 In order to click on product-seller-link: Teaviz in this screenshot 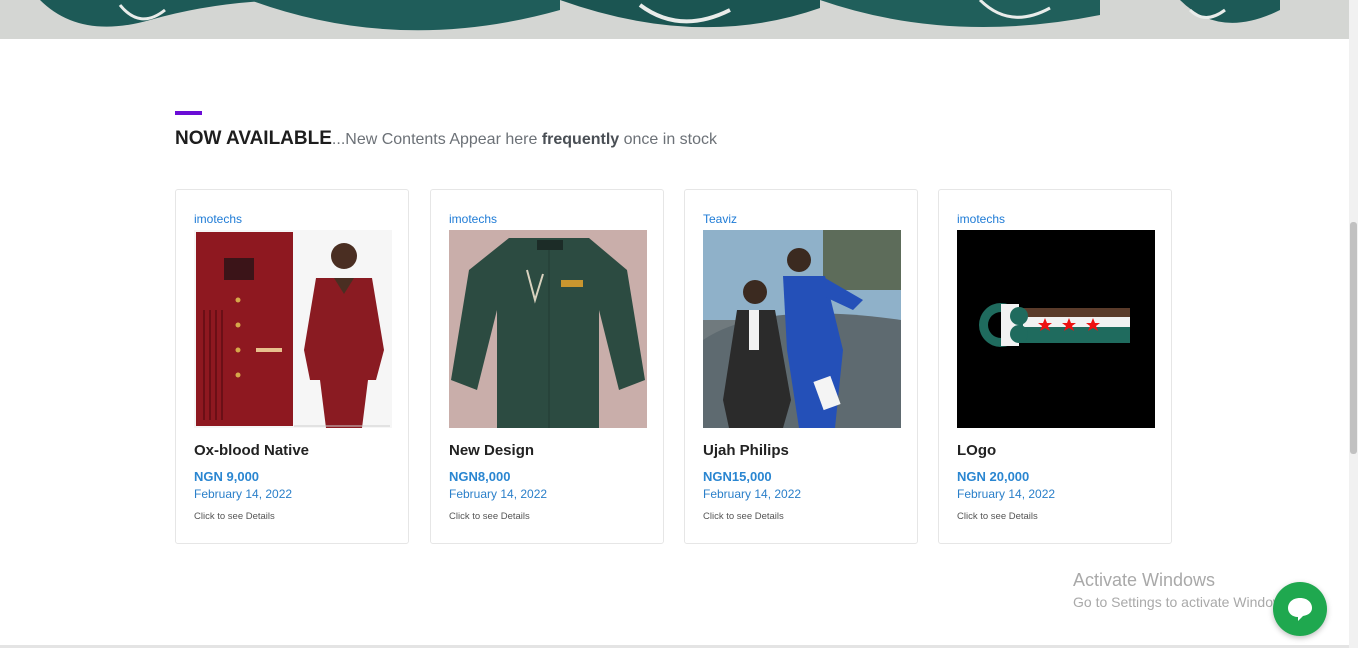, I will do `click(720, 219)`.